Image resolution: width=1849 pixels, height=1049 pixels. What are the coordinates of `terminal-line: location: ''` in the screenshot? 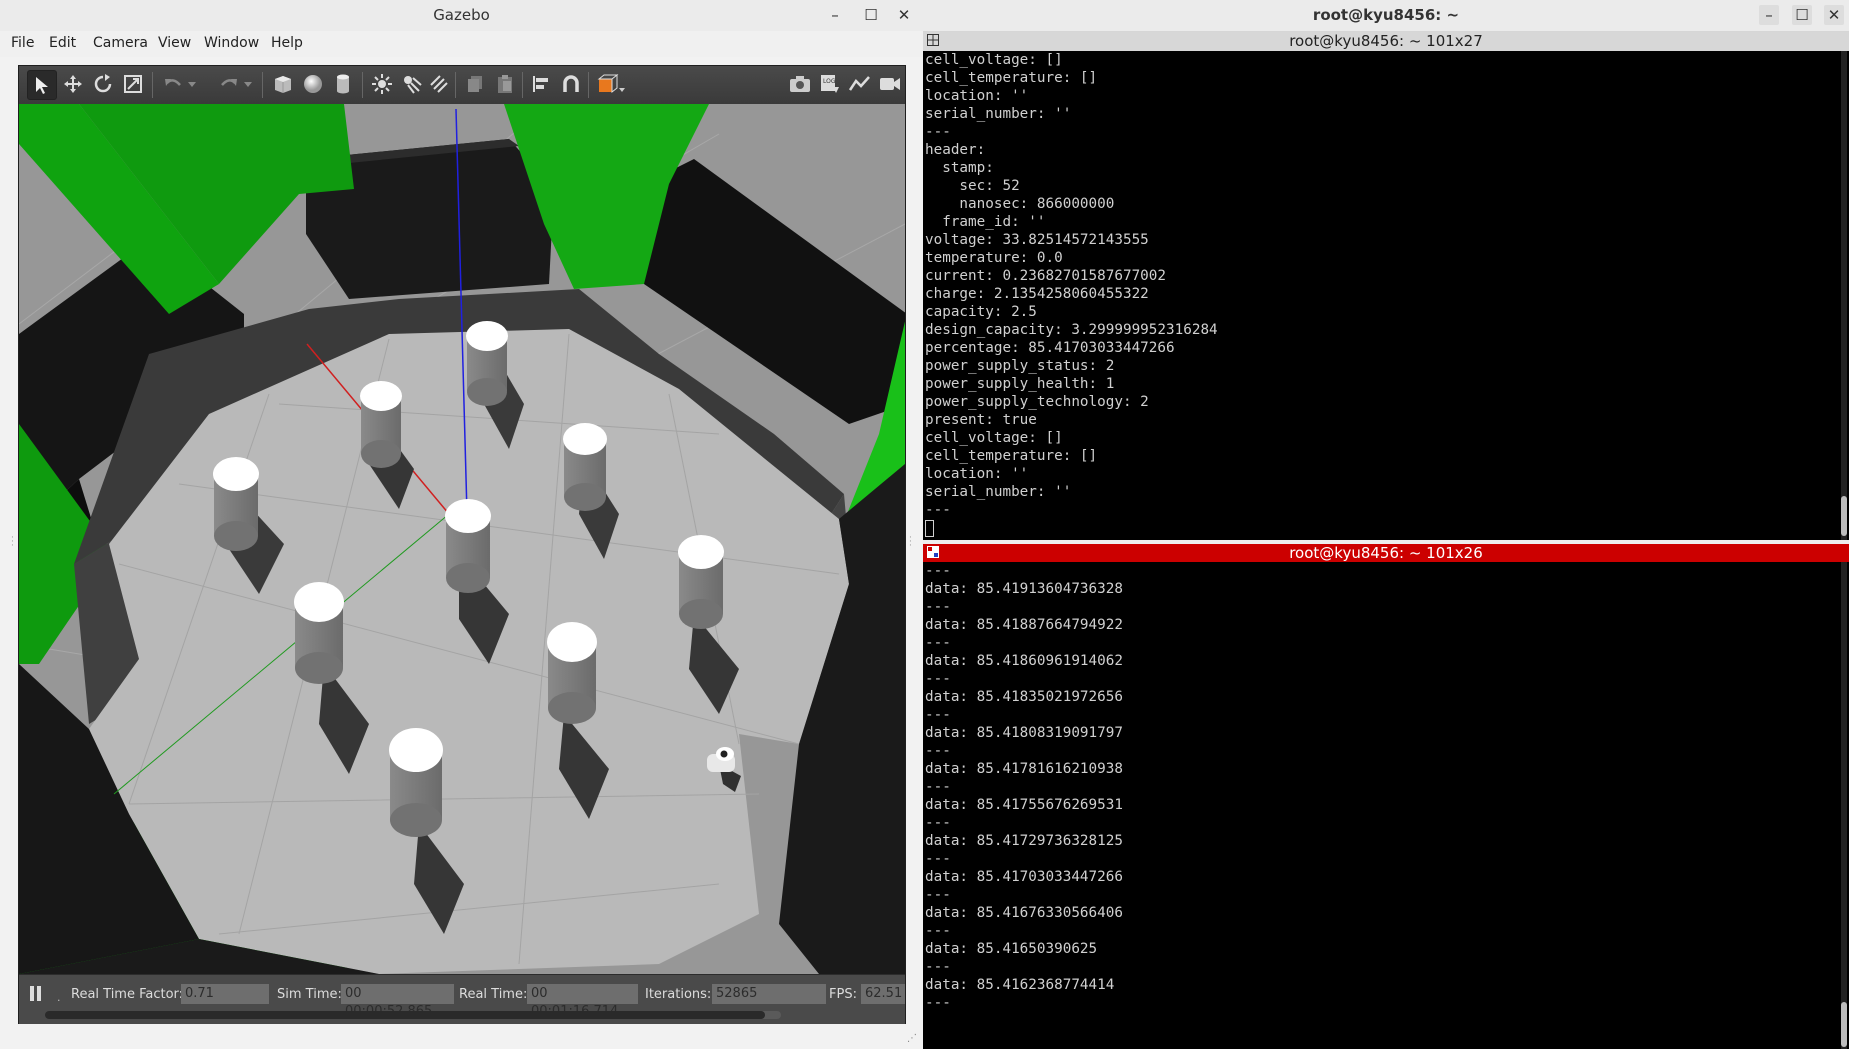 It's located at (977, 96).